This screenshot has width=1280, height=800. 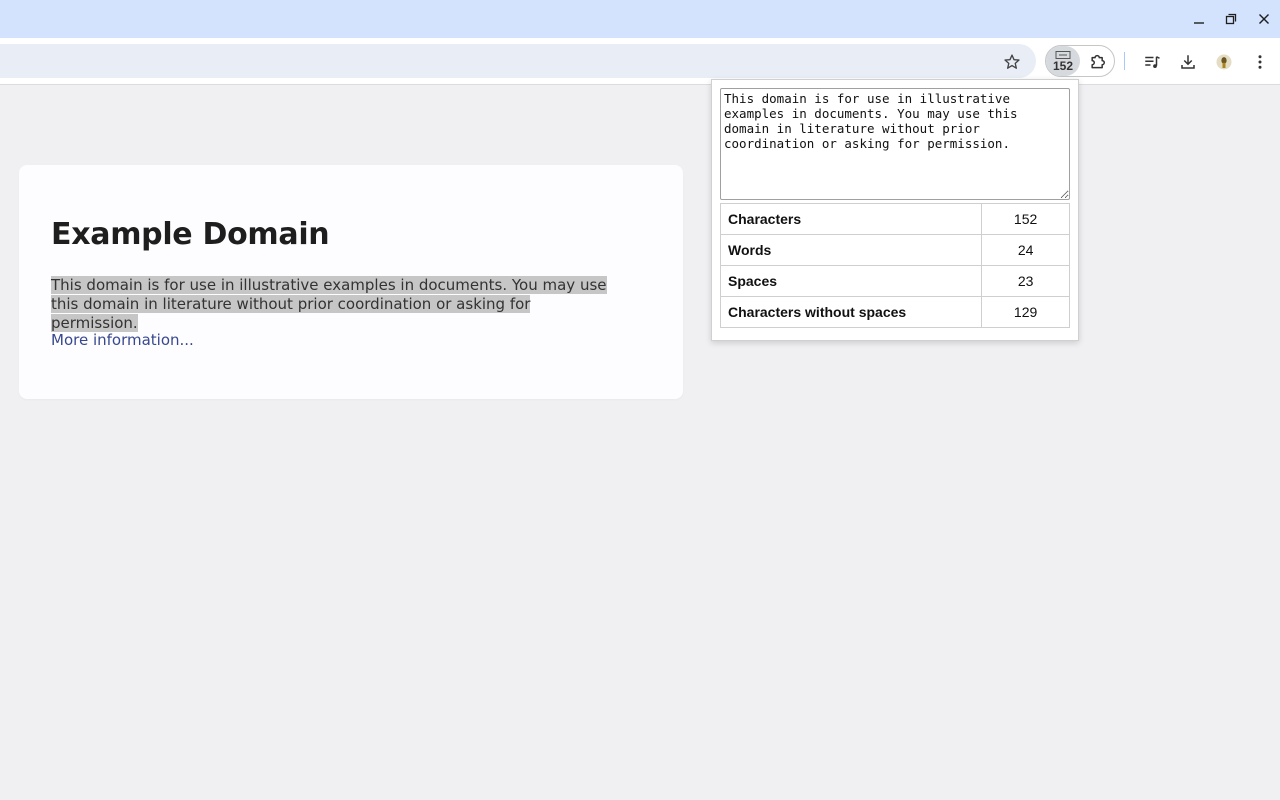 I want to click on extensions-button, so click(x=1098, y=61).